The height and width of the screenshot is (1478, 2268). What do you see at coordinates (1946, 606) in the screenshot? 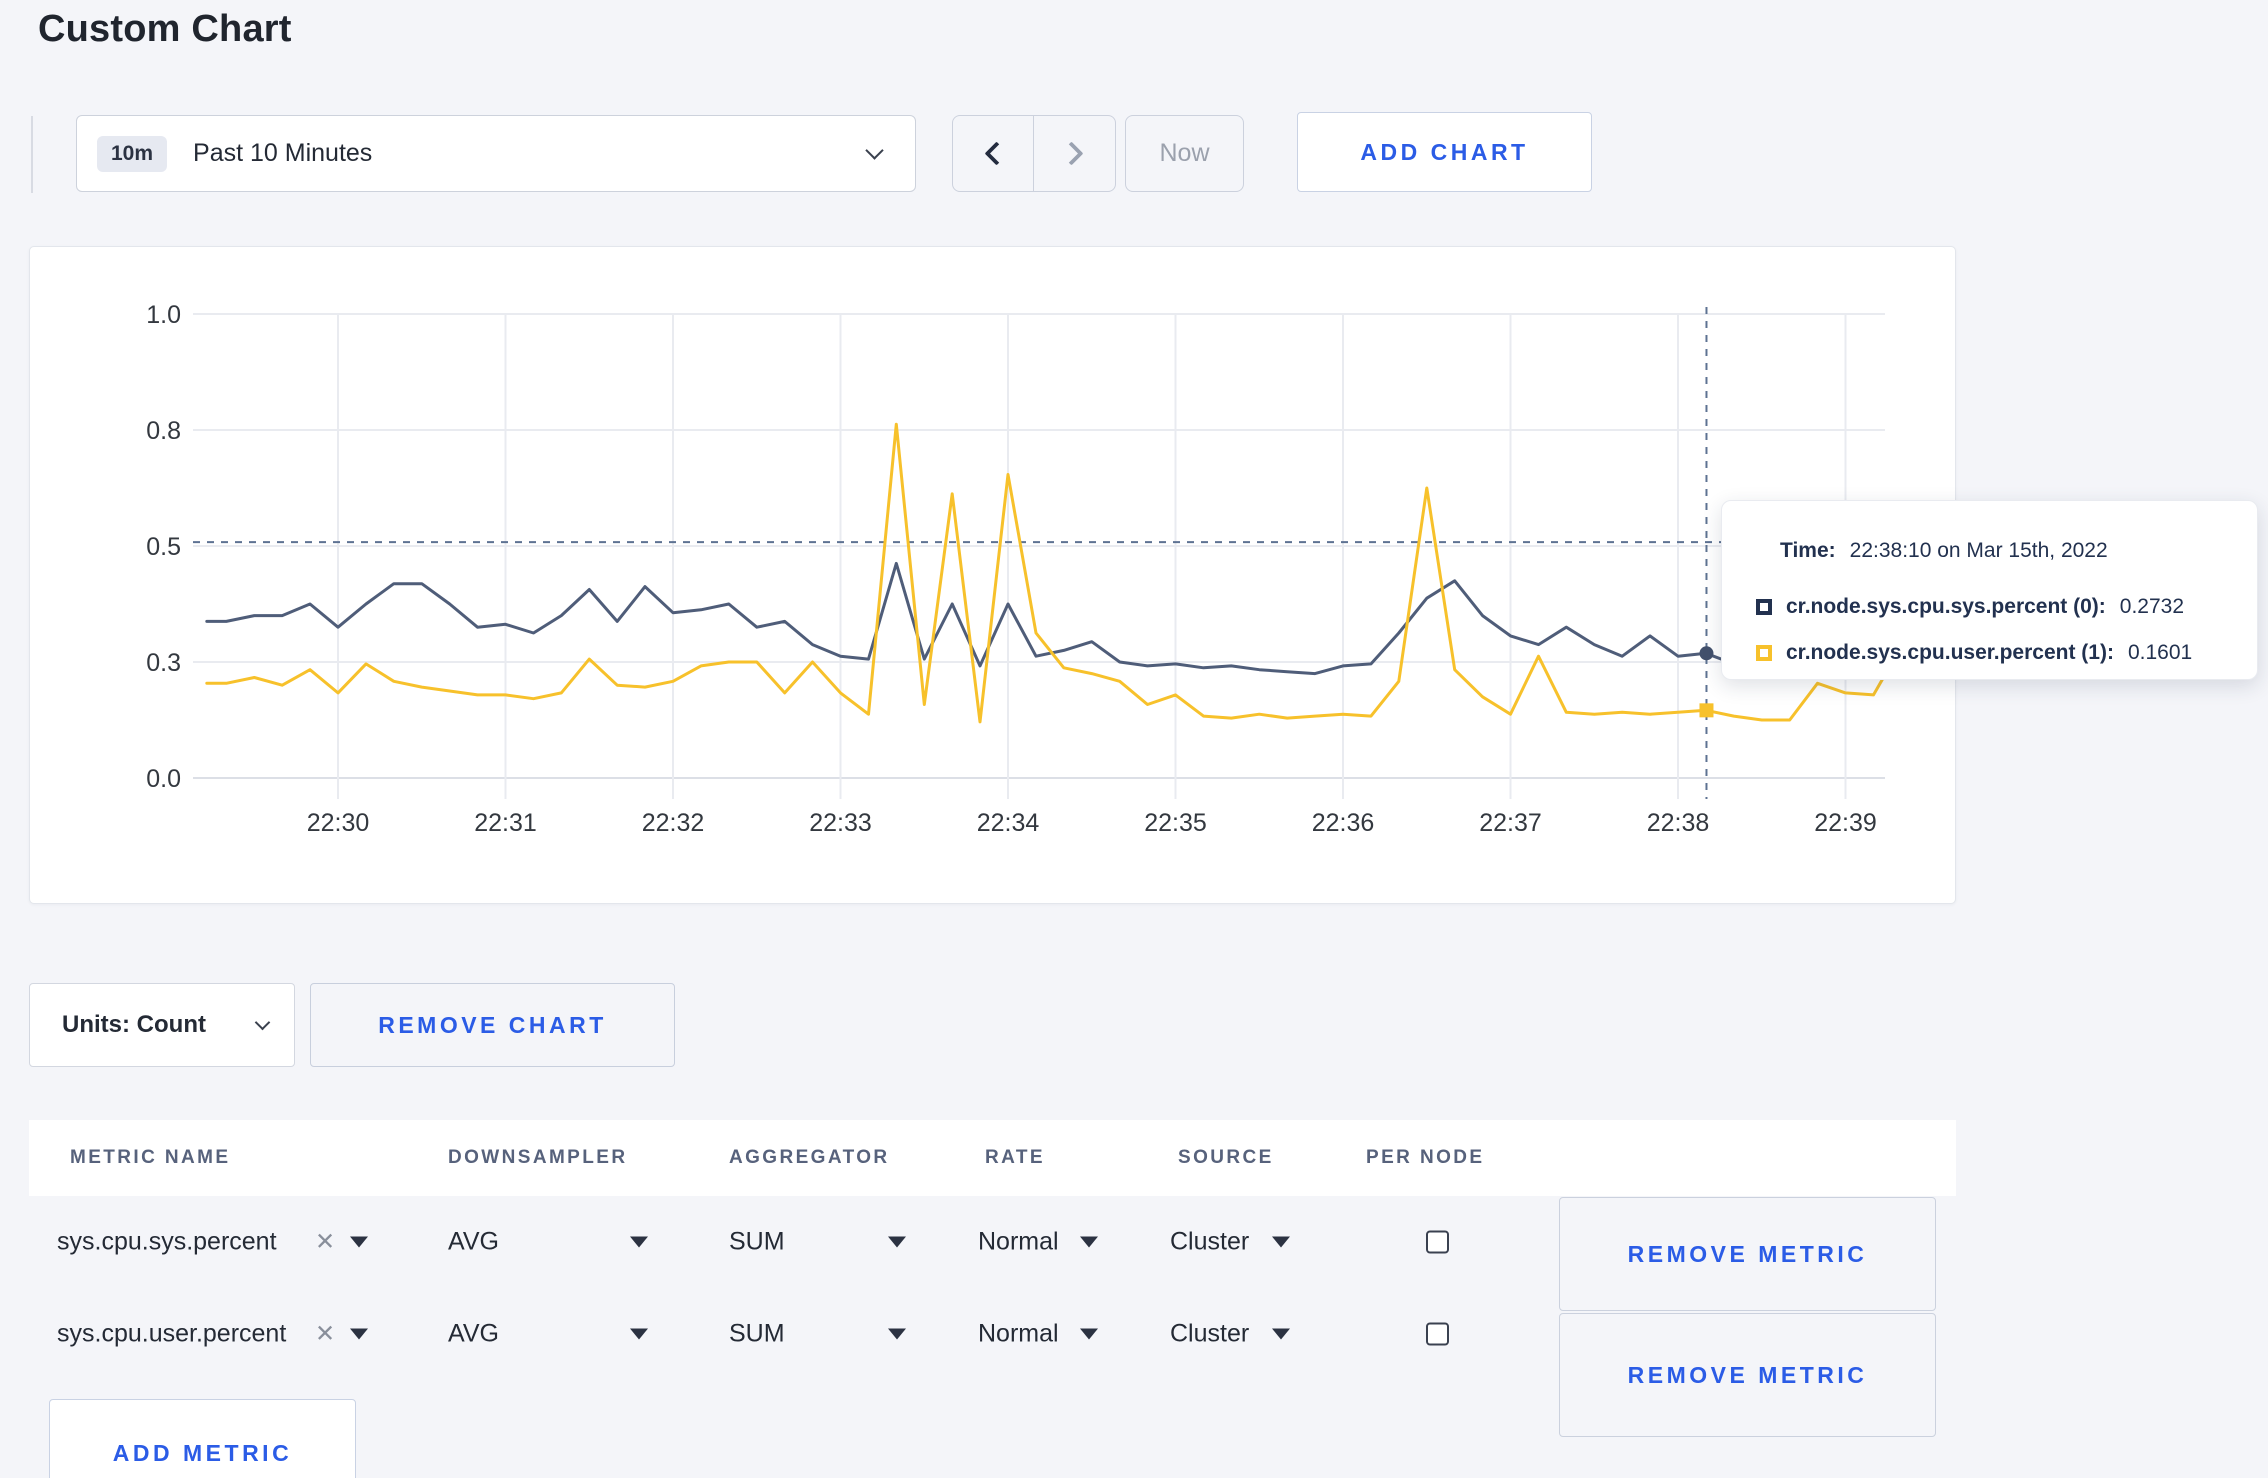
I see `tooltip-series-sys-label: cr.node.sys.cpu.sys.percent (0):` at bounding box center [1946, 606].